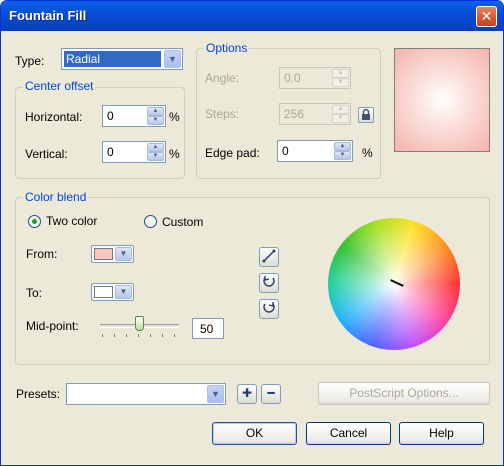 Image resolution: width=504 pixels, height=466 pixels. I want to click on vertical-label: Vertical:, so click(46, 154).